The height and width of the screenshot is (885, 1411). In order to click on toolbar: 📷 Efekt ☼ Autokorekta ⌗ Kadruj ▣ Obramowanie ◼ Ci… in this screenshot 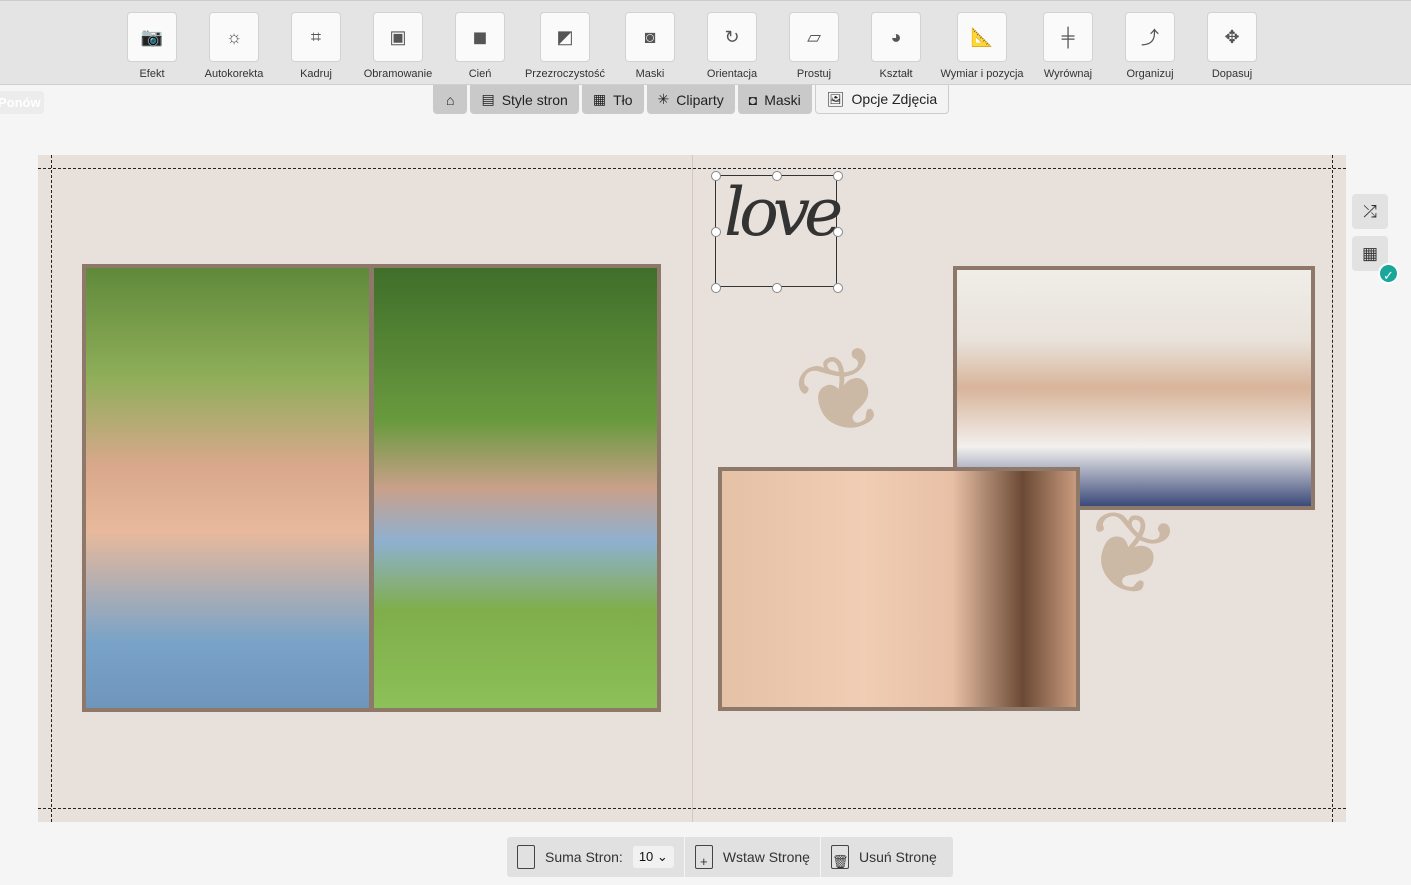, I will do `click(705, 42)`.